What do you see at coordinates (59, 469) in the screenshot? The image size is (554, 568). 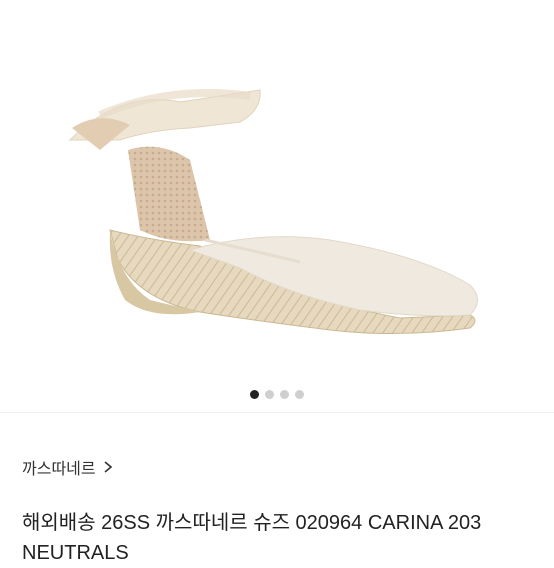 I see `brand-label: 까스따네르` at bounding box center [59, 469].